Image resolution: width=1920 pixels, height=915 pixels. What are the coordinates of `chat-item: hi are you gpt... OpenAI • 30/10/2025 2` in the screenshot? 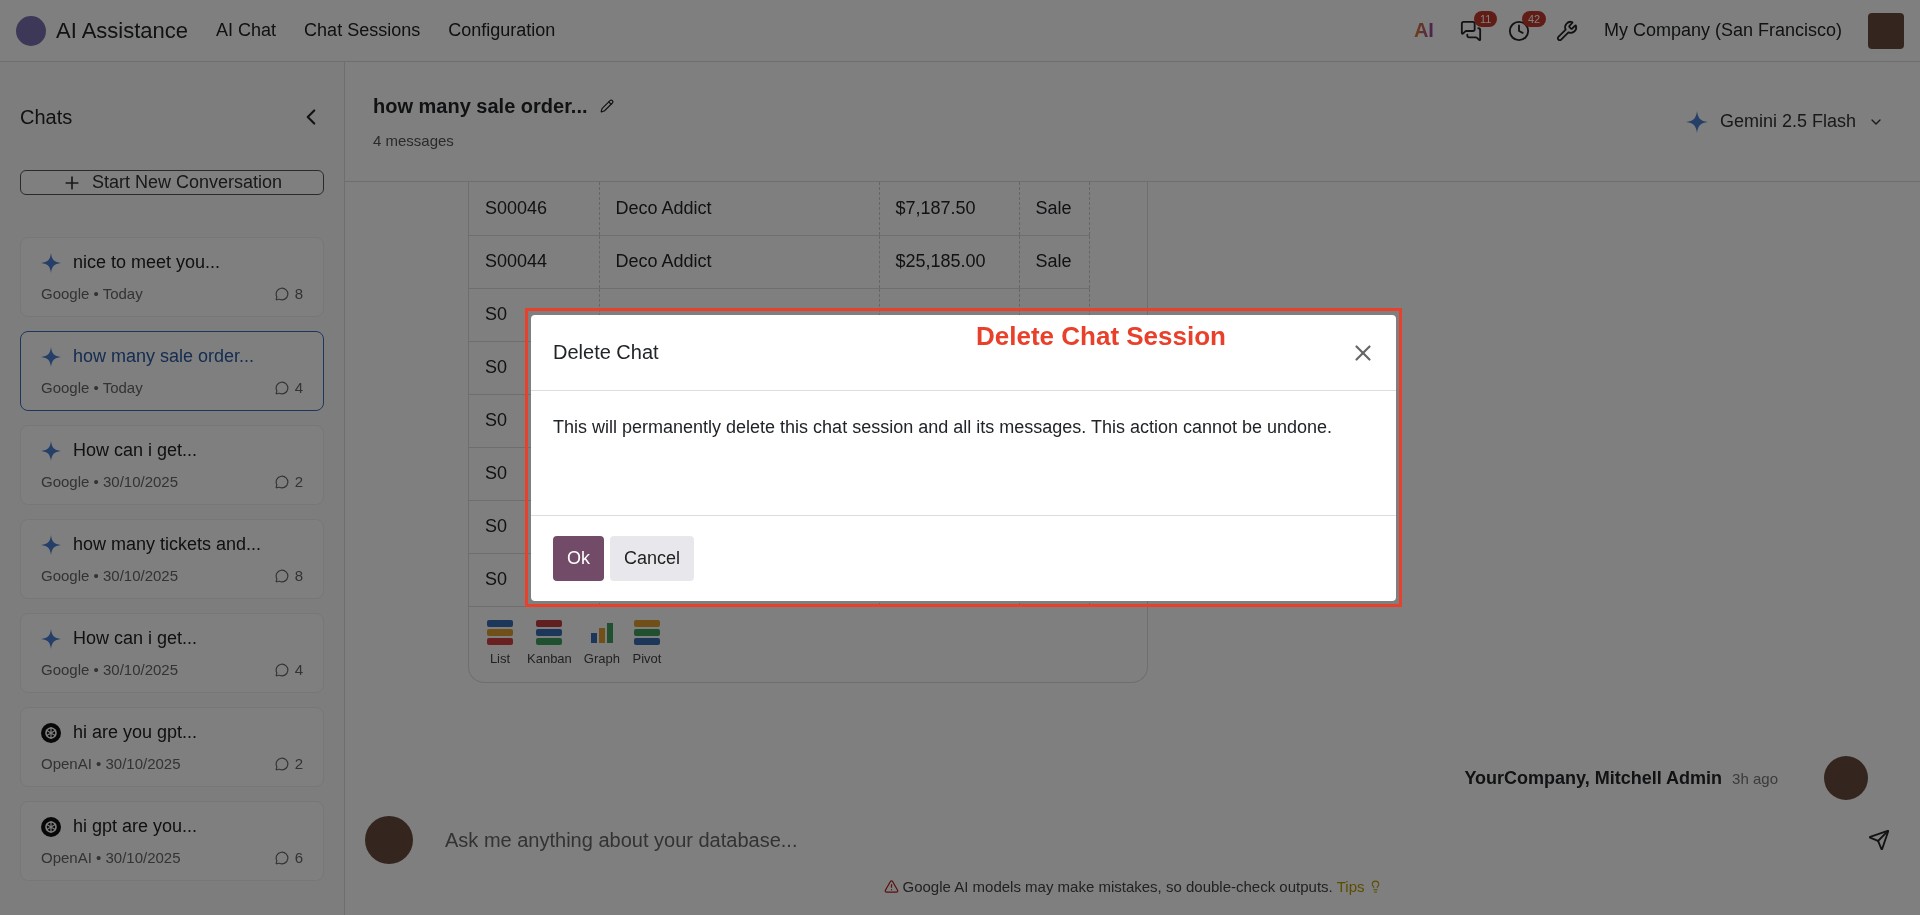 It's located at (172, 747).